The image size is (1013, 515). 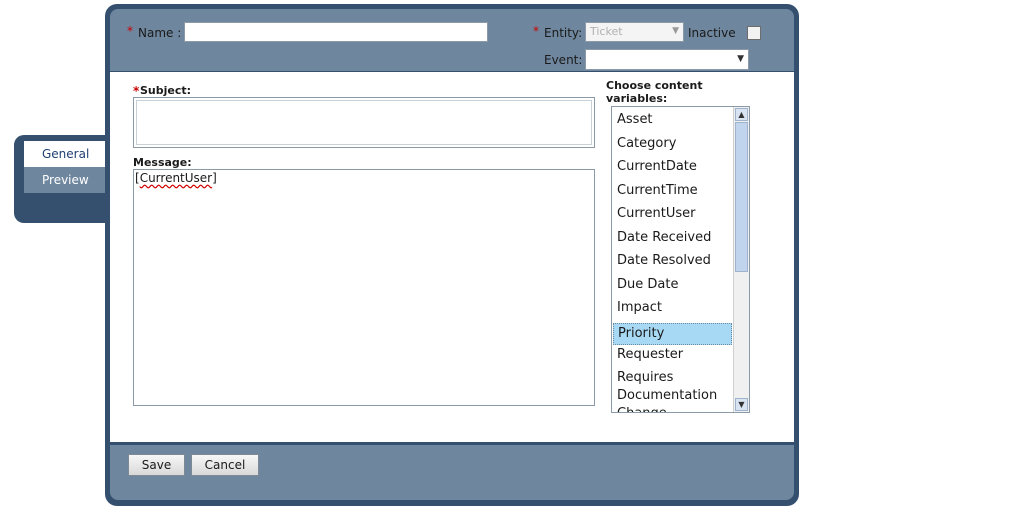 What do you see at coordinates (672, 285) in the screenshot?
I see `variable-item: Due Date` at bounding box center [672, 285].